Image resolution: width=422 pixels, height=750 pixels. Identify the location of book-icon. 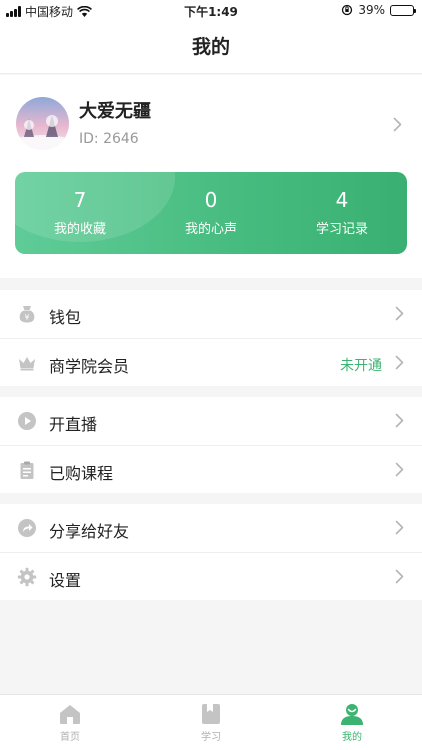
(211, 714).